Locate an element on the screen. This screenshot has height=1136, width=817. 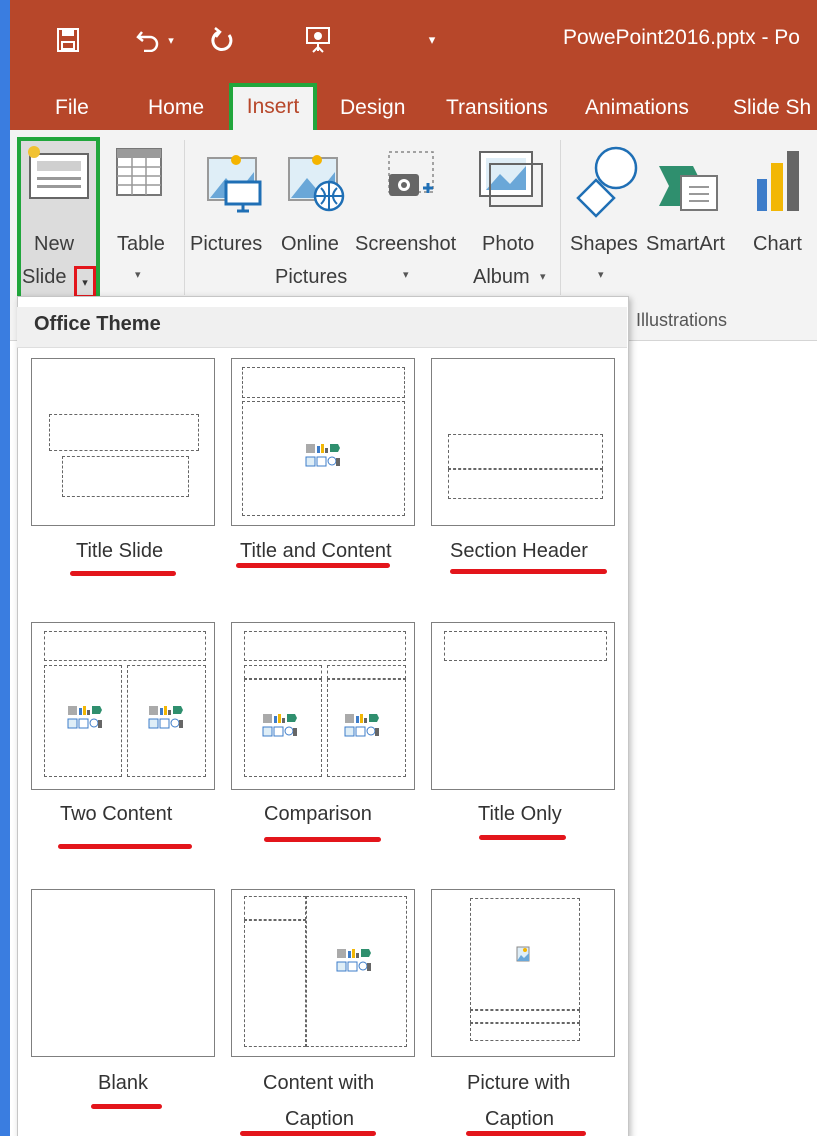
layout-picture-with-caption is located at coordinates (523, 973).